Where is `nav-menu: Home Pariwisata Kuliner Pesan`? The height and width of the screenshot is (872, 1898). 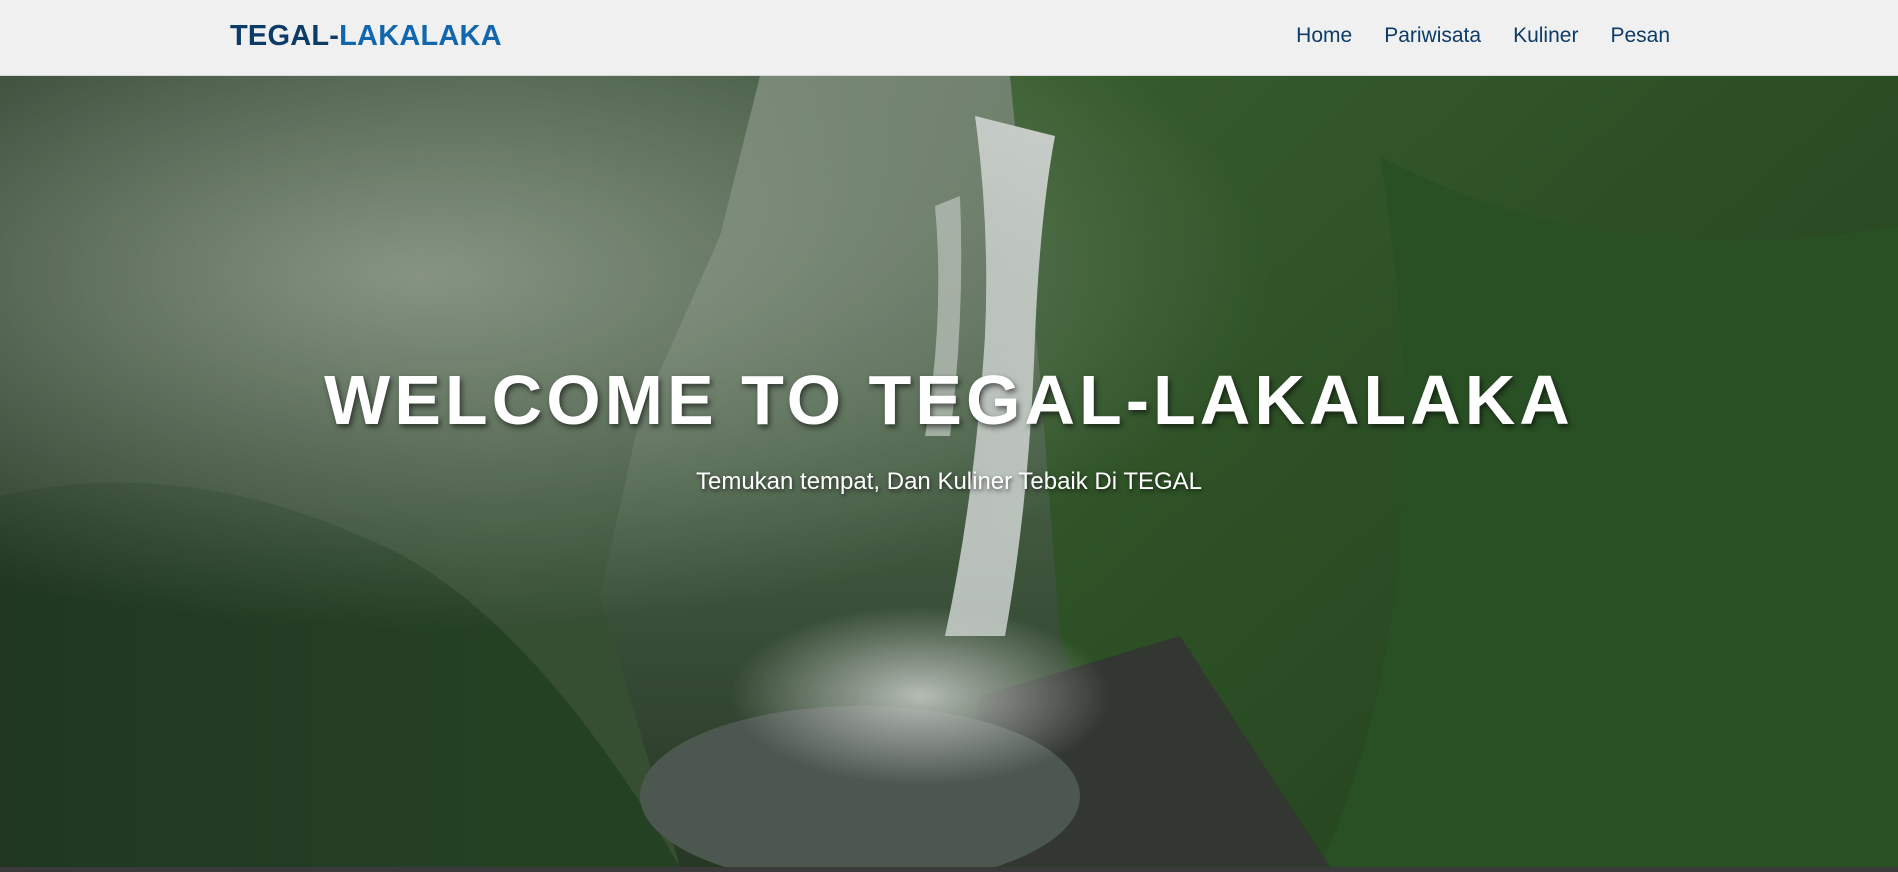
nav-menu: Home Pariwisata Kuliner Pesan is located at coordinates (1483, 36).